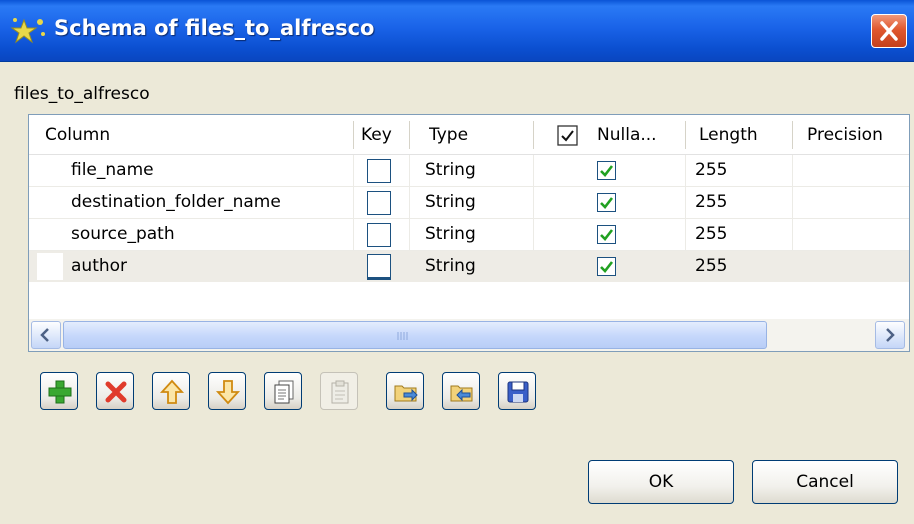  What do you see at coordinates (415, 335) in the screenshot?
I see `scroll-thumb` at bounding box center [415, 335].